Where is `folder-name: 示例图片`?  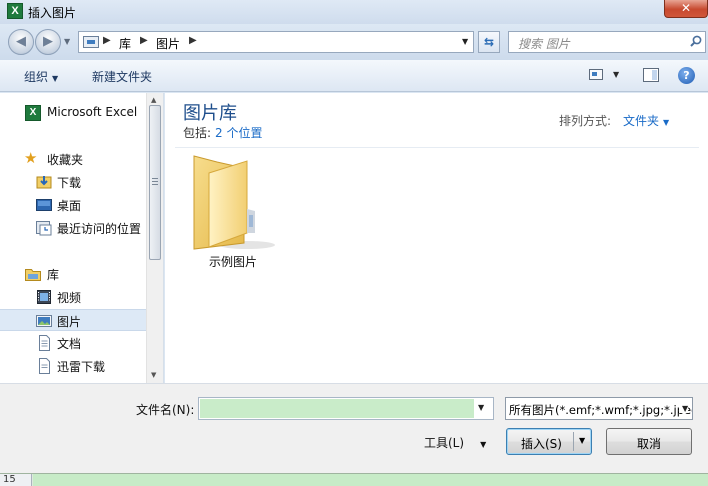
folder-name: 示例图片 is located at coordinates (232, 262).